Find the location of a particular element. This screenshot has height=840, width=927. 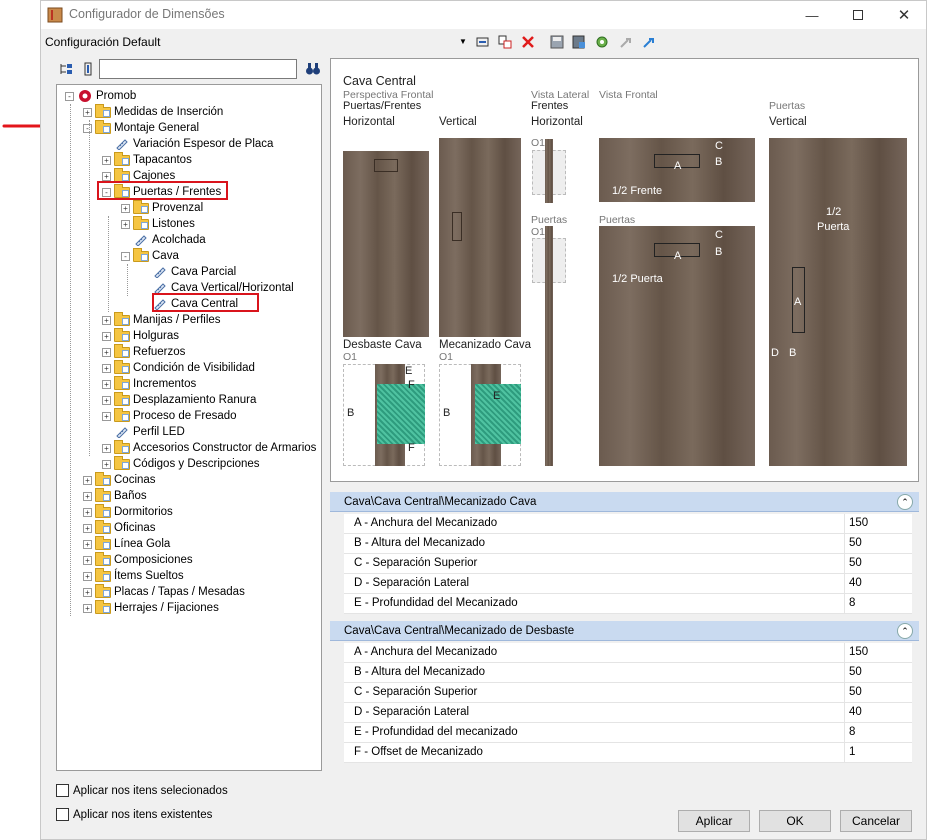

tree-item: + Códigos y Descripciones is located at coordinates (181, 464).